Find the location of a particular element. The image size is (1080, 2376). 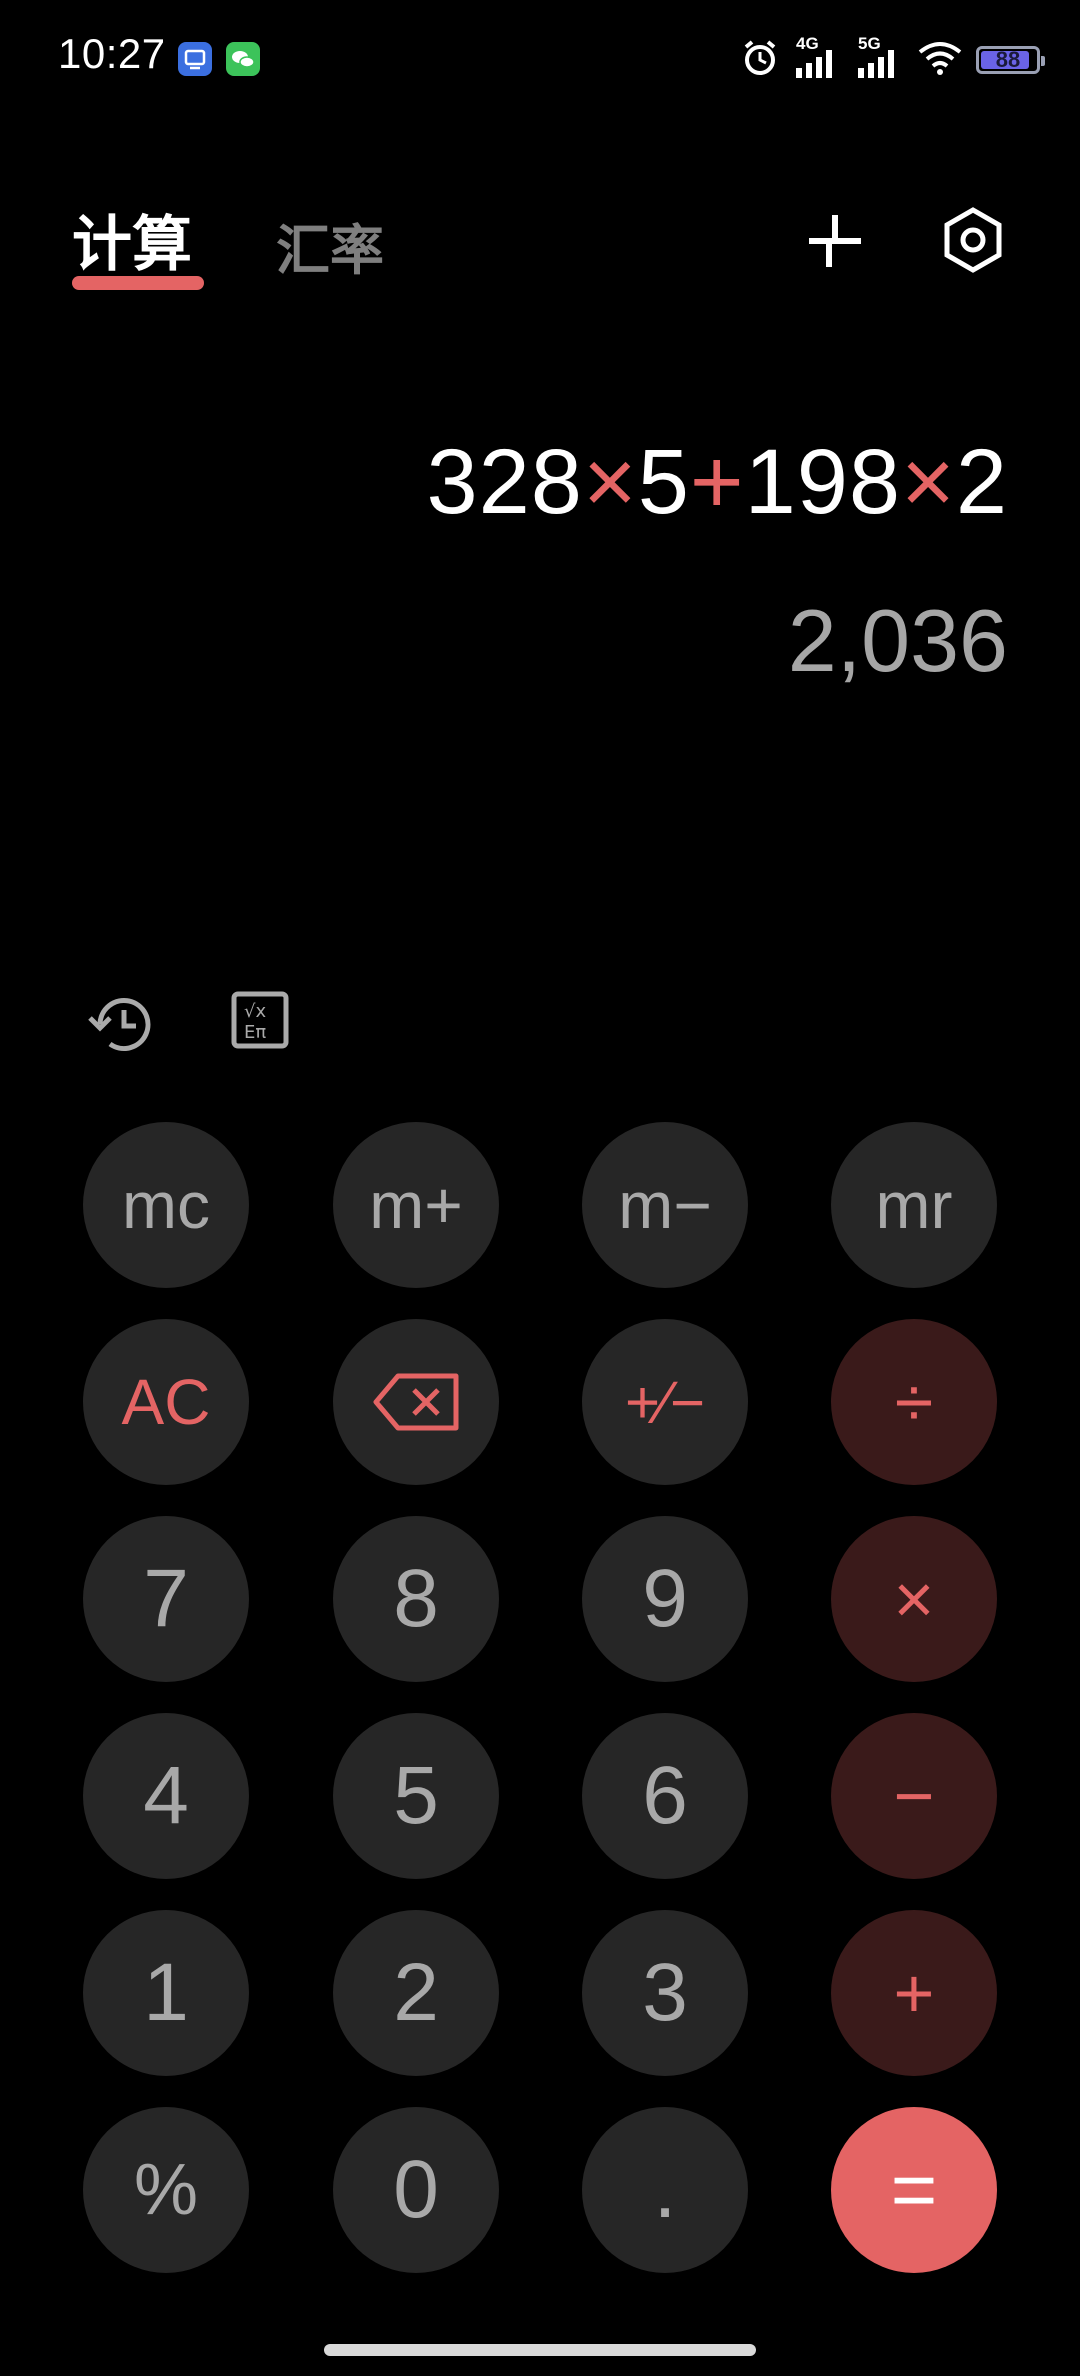

digit-4-button: 4 is located at coordinates (166, 1796).